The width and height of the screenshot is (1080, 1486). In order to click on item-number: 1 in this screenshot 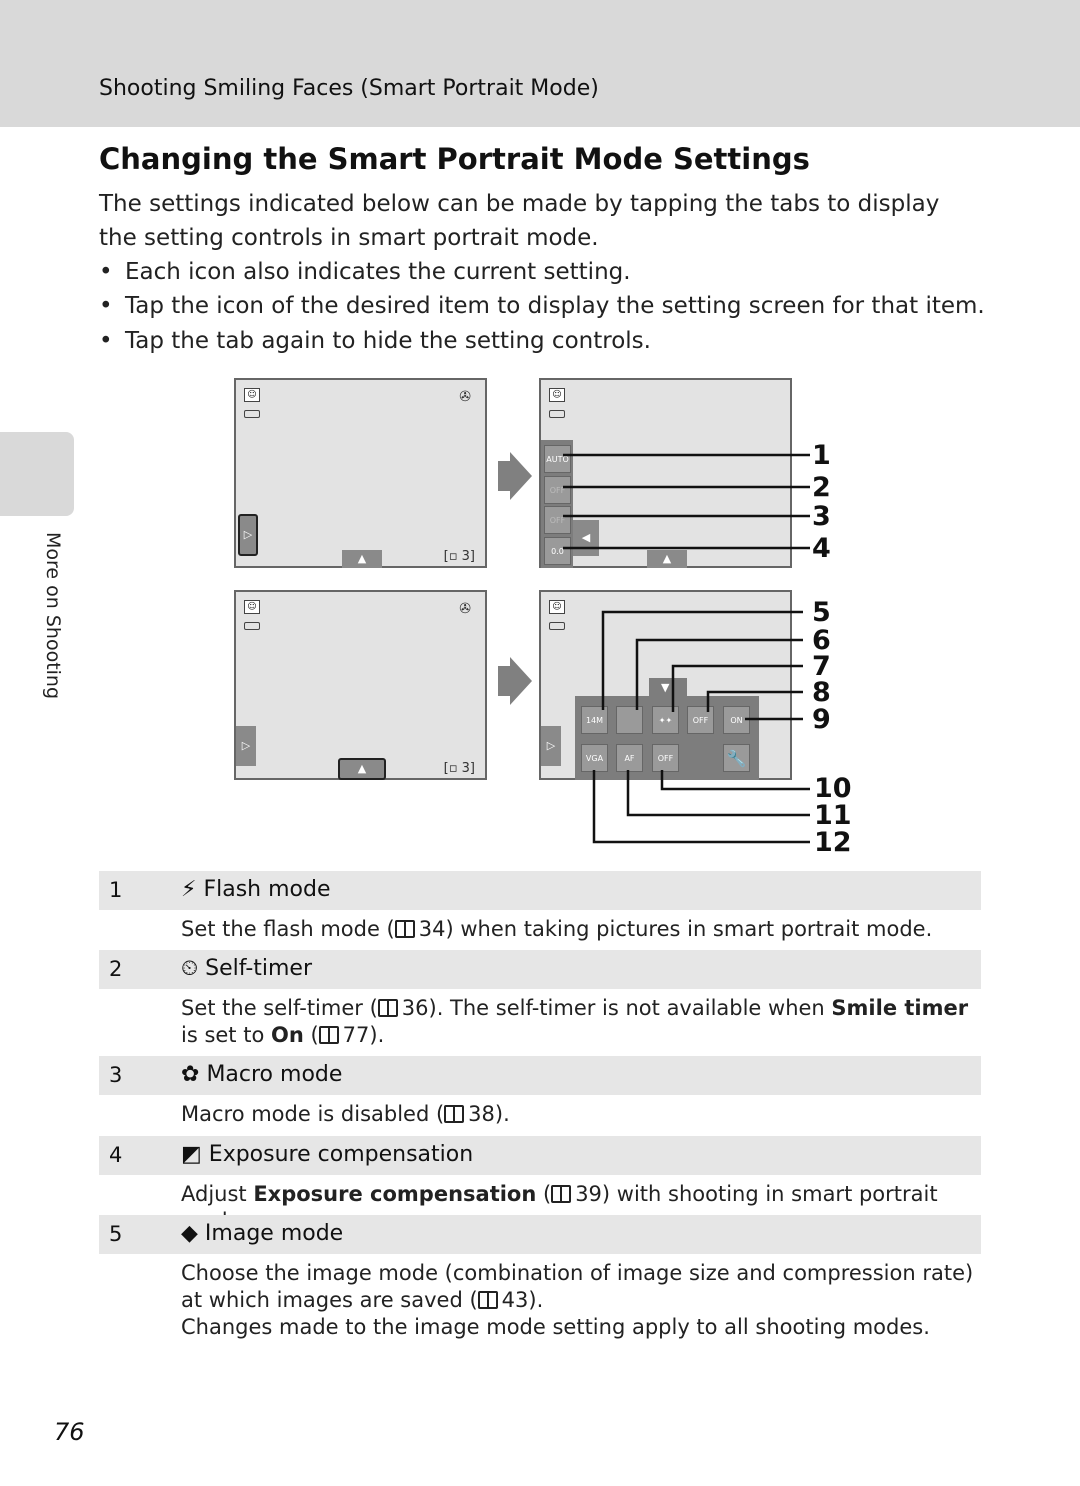, I will do `click(116, 890)`.